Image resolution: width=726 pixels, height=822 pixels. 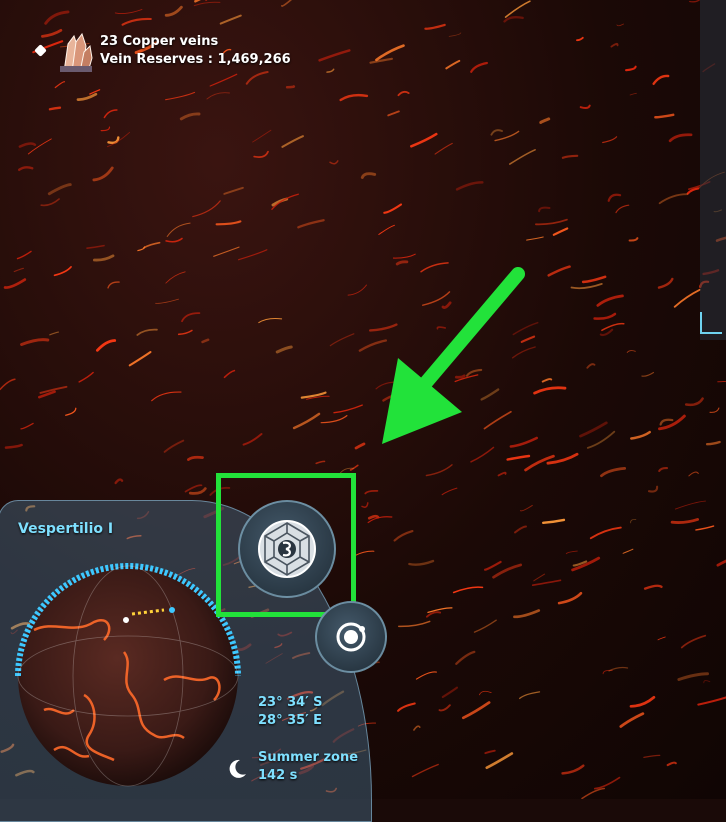 I want to click on orbit-view-button, so click(x=351, y=637).